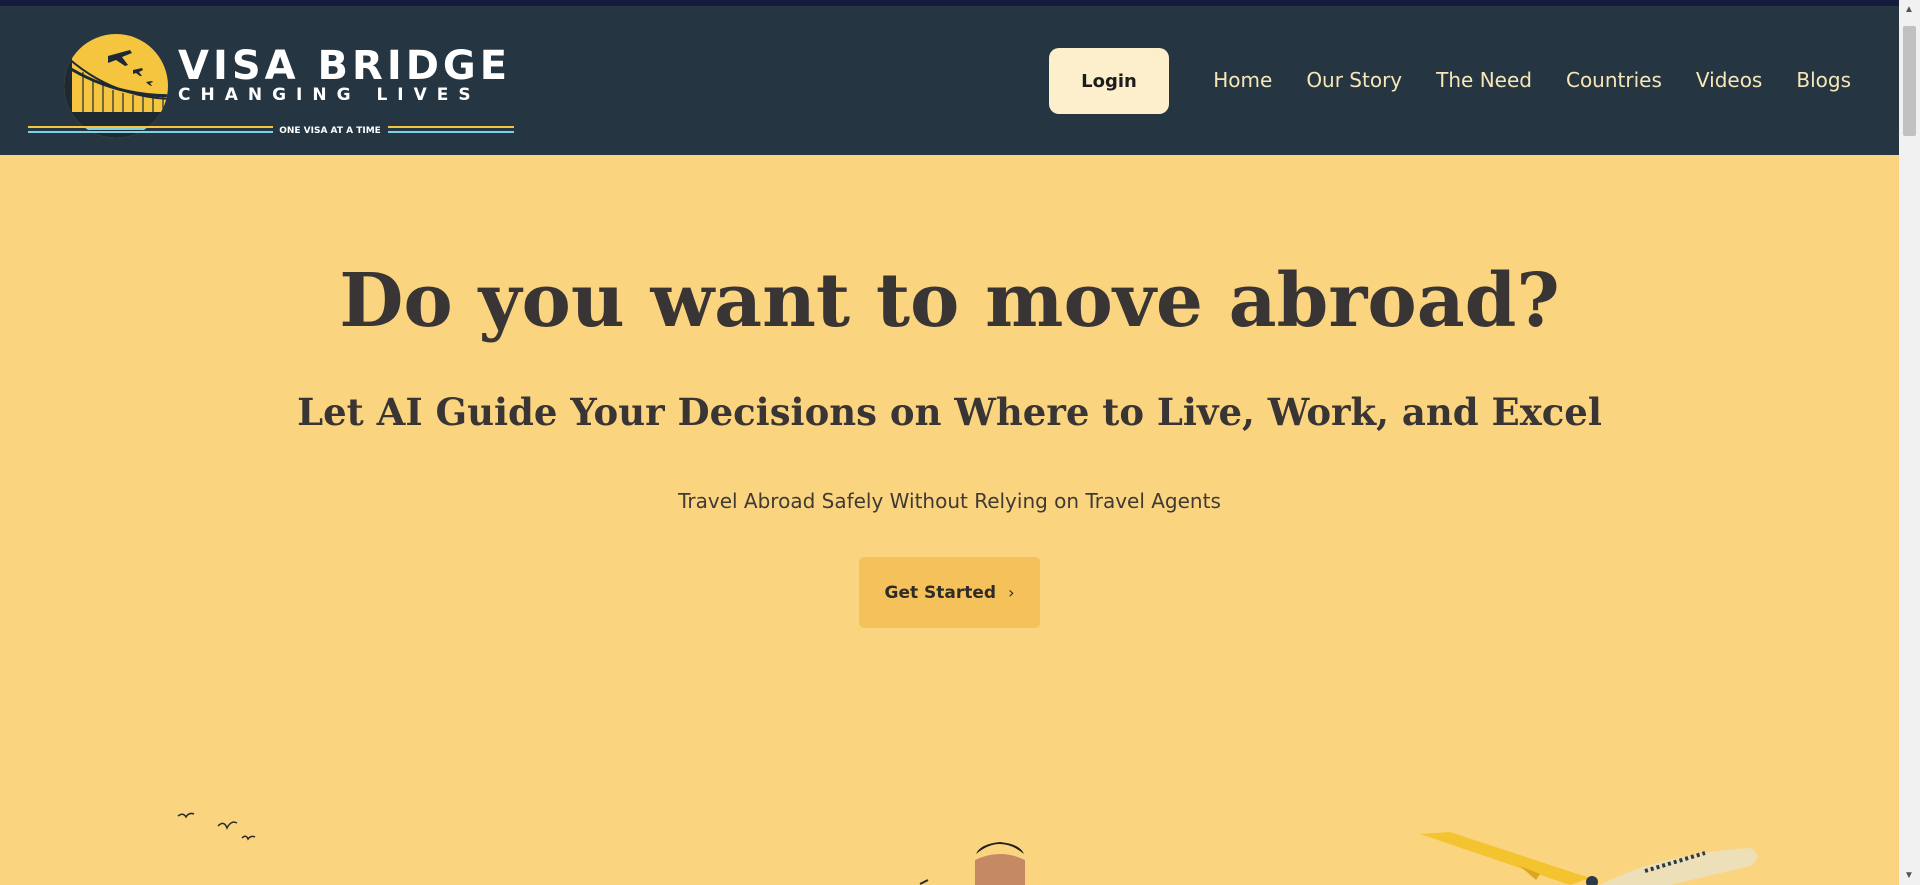 The height and width of the screenshot is (885, 1920). Describe the element at coordinates (1909, 81) in the screenshot. I see `scrollbar-thumb` at that location.